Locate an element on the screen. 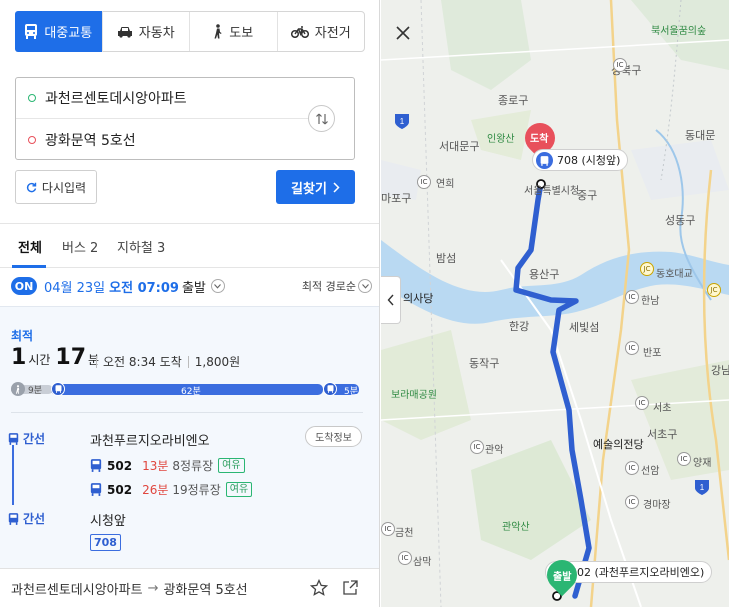 This screenshot has height=607, width=729. map-label: 관악 is located at coordinates (494, 450).